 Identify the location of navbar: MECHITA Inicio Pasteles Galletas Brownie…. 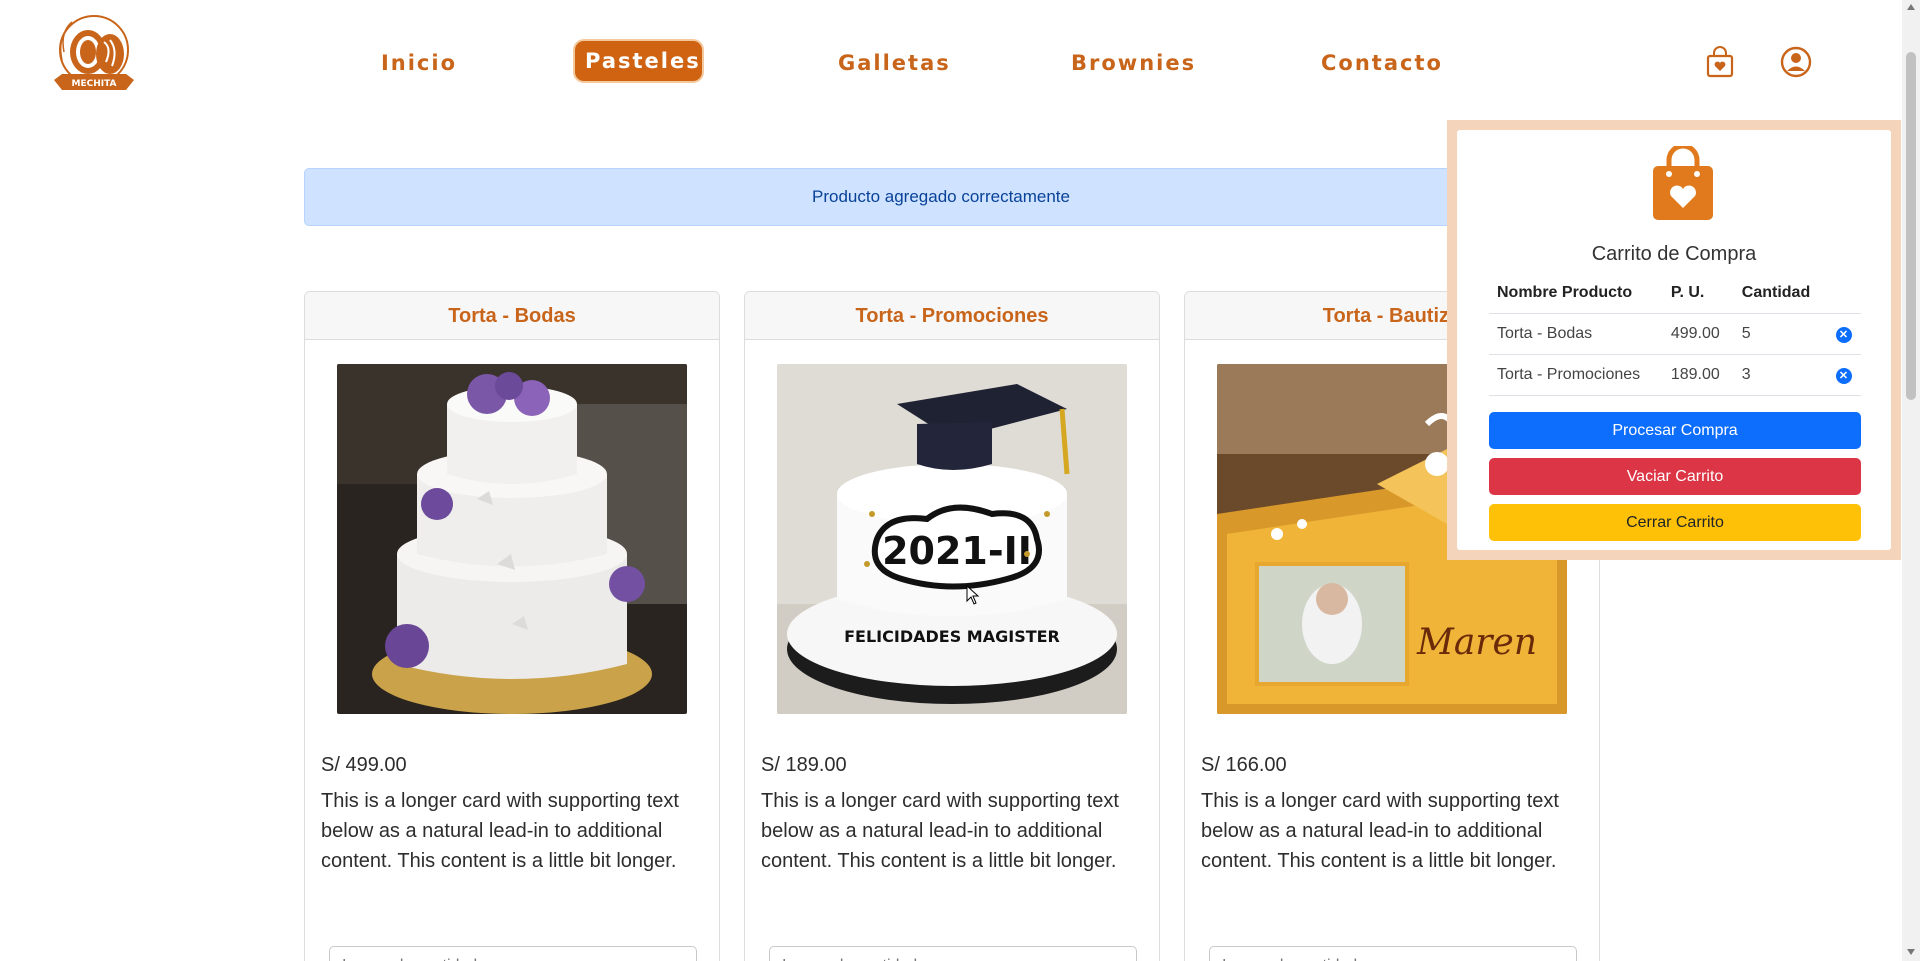
(951, 59).